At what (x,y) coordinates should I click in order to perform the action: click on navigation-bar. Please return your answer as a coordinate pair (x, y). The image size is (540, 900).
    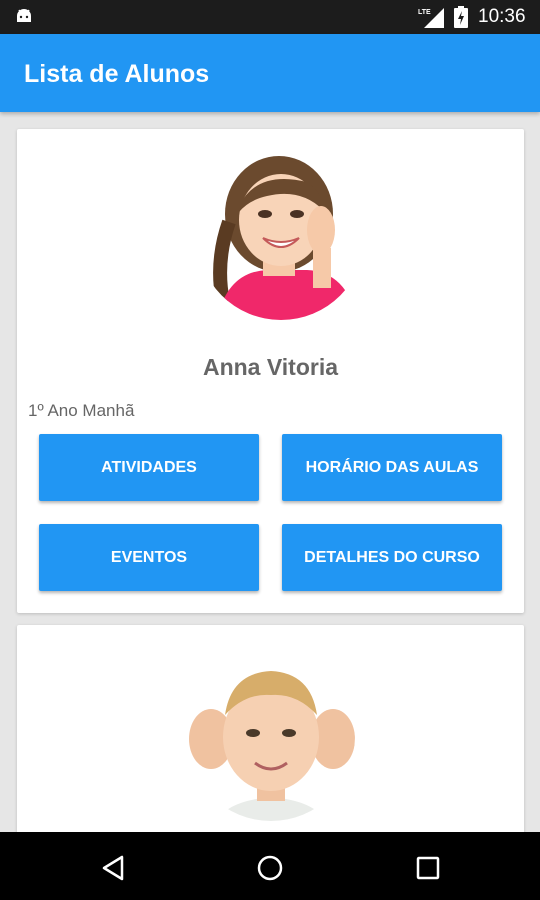
    Looking at the image, I should click on (270, 866).